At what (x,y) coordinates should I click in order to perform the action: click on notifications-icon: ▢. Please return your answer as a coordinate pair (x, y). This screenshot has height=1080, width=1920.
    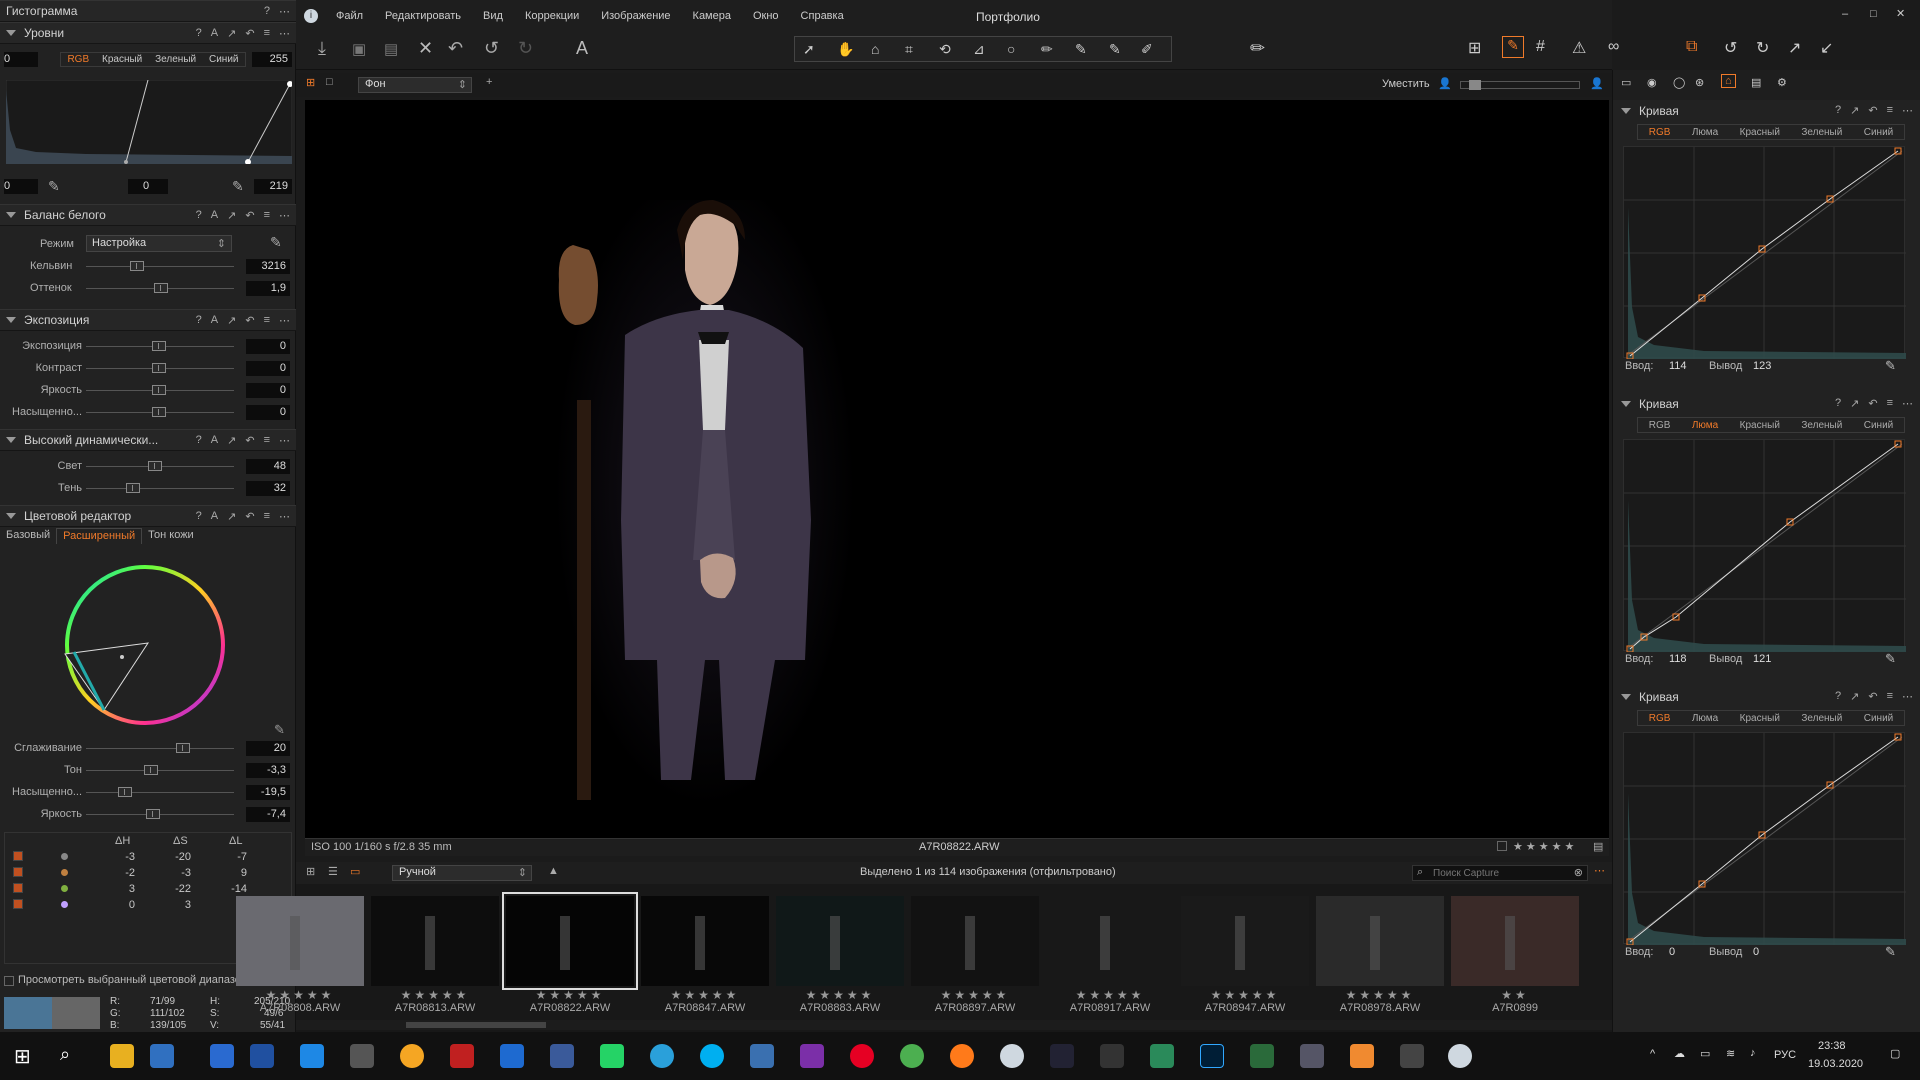
    Looking at the image, I should click on (1895, 1053).